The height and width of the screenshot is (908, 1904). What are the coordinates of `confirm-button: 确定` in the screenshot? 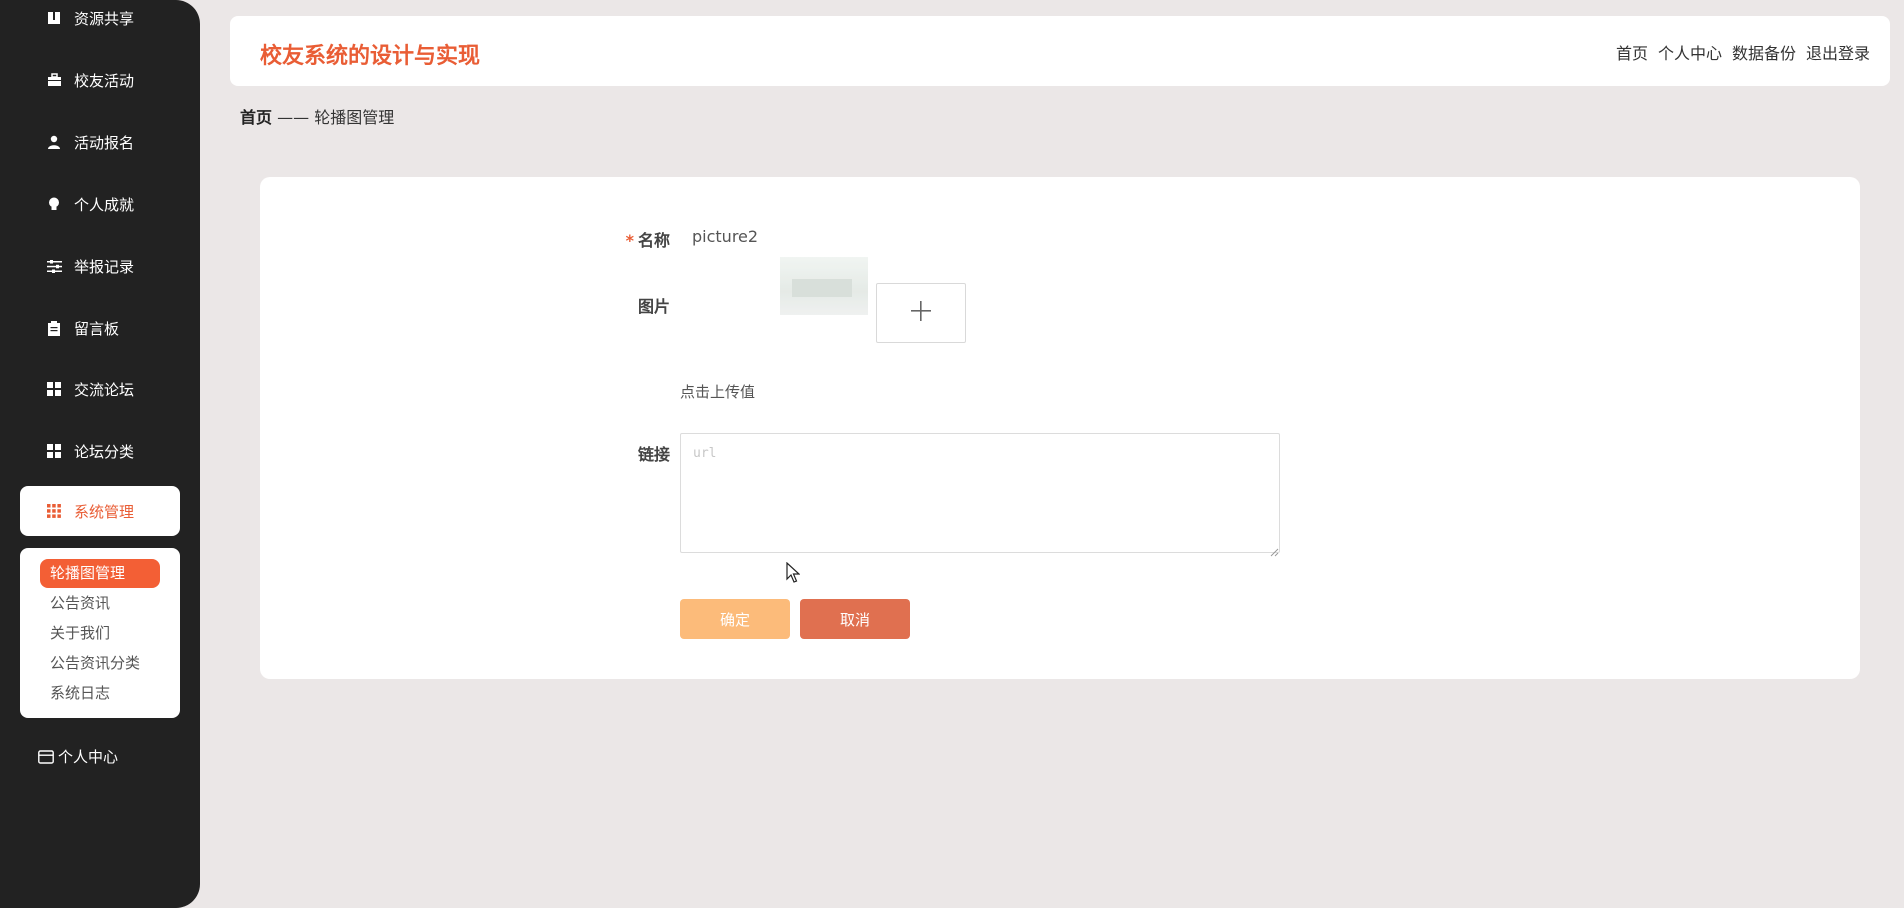 It's located at (735, 619).